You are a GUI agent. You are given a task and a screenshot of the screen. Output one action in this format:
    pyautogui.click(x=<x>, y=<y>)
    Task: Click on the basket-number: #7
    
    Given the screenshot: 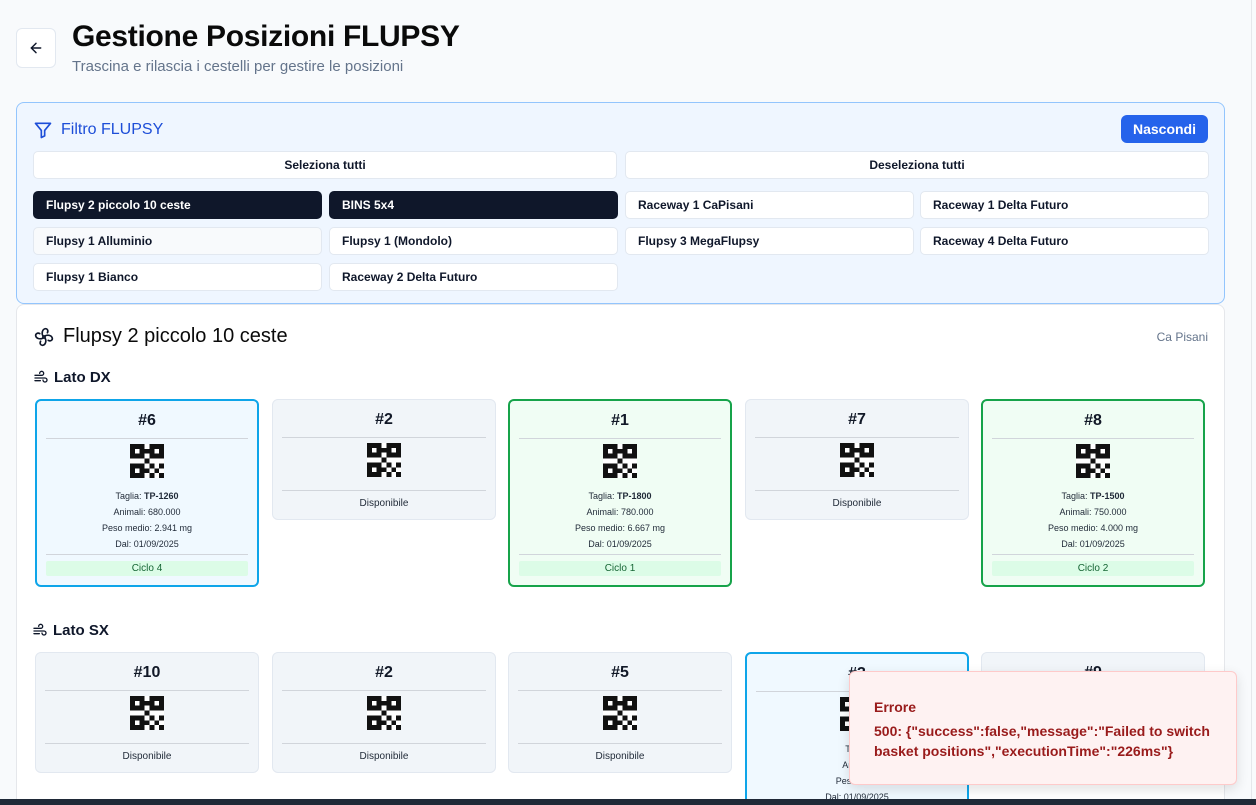 What is the action you would take?
    pyautogui.click(x=857, y=419)
    